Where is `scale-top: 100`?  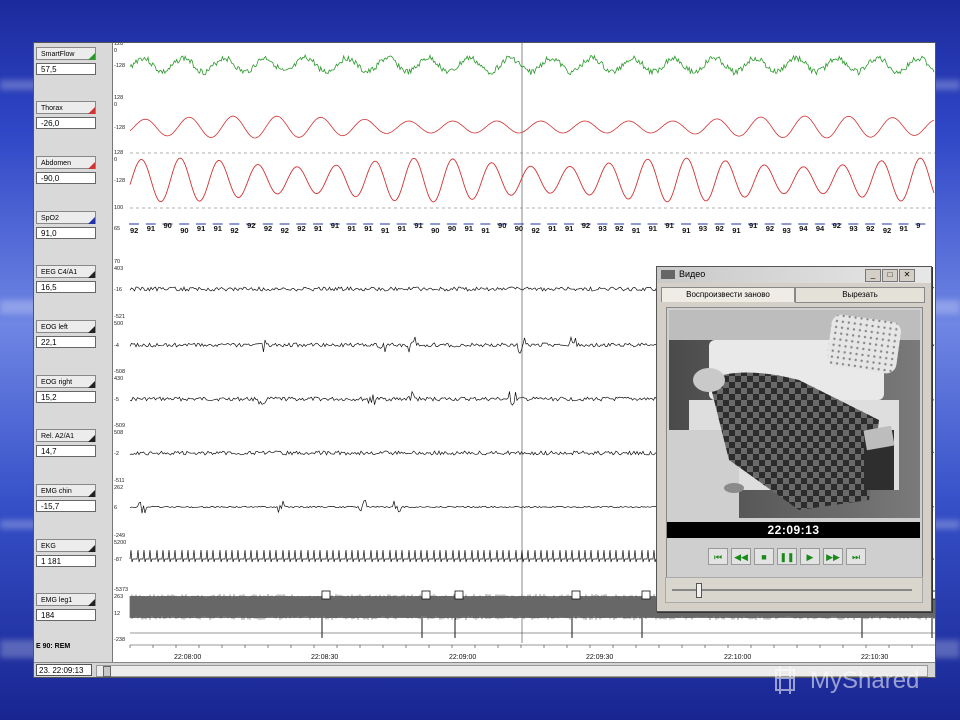 scale-top: 100 is located at coordinates (118, 208).